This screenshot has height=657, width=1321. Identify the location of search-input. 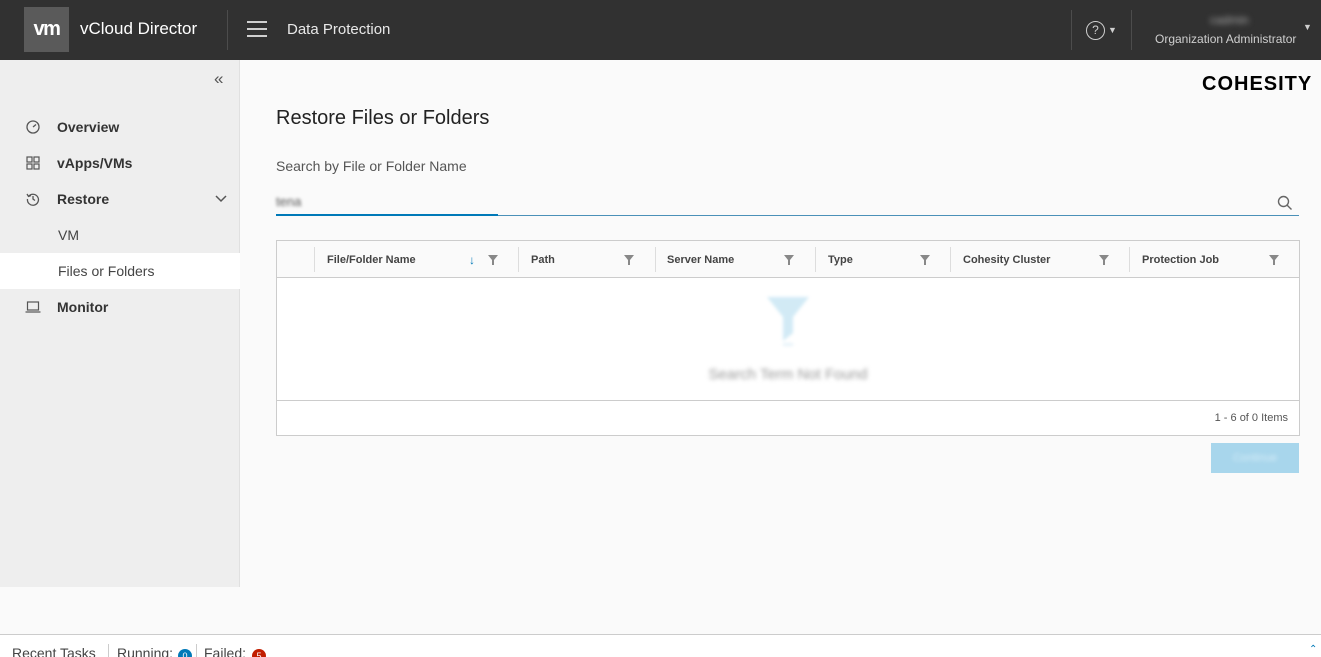
(771, 201).